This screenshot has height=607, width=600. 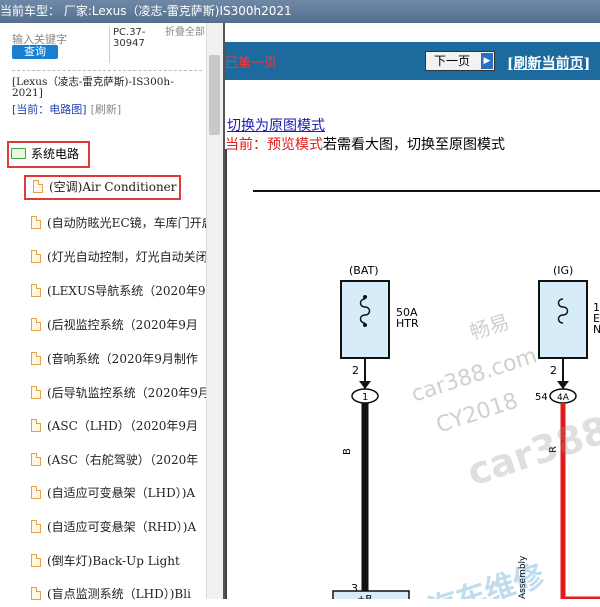 I want to click on folder-open-icon, so click(x=18, y=153).